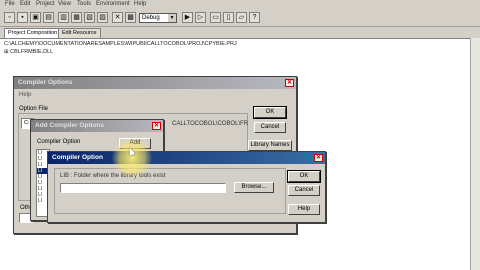  I want to click on menu-file: File, so click(10, 4).